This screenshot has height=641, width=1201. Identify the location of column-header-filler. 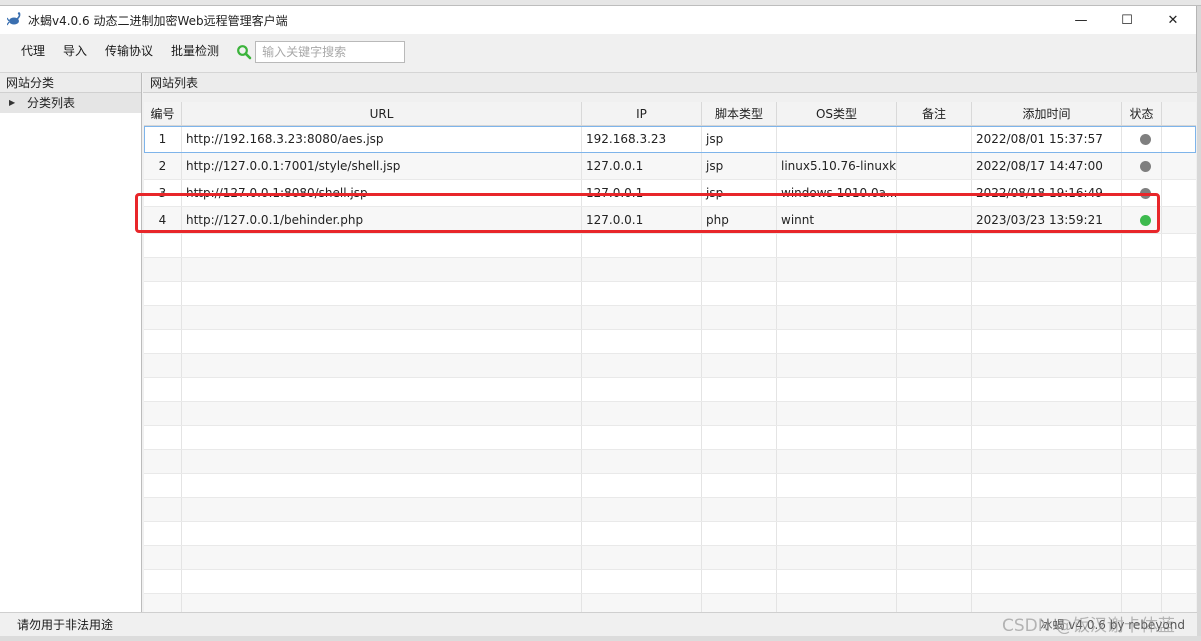
(1179, 113).